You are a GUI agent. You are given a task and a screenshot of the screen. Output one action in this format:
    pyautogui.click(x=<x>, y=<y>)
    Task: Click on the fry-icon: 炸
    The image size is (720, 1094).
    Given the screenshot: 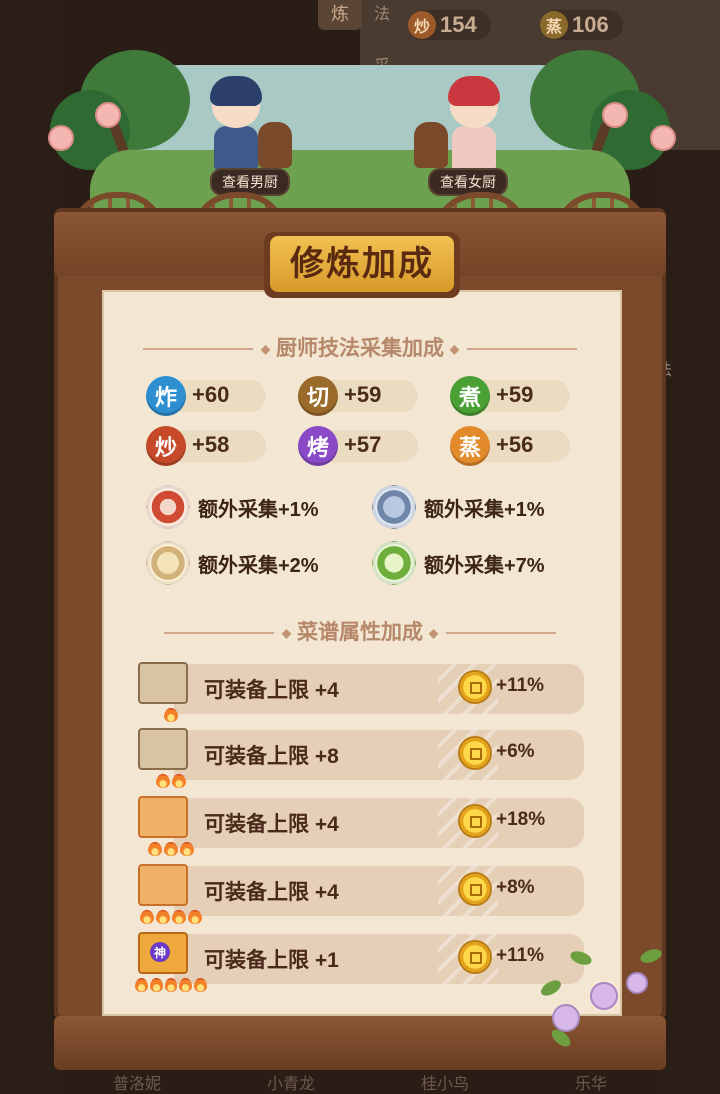 What is the action you would take?
    pyautogui.click(x=166, y=396)
    